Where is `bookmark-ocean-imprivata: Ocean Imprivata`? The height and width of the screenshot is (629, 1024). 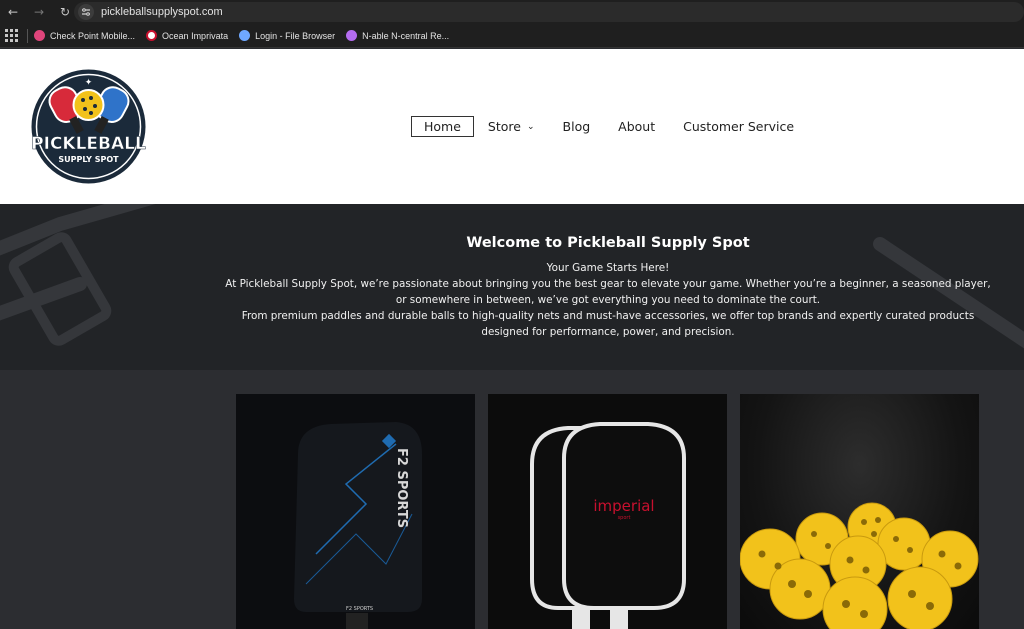
bookmark-ocean-imprivata: Ocean Imprivata is located at coordinates (187, 35).